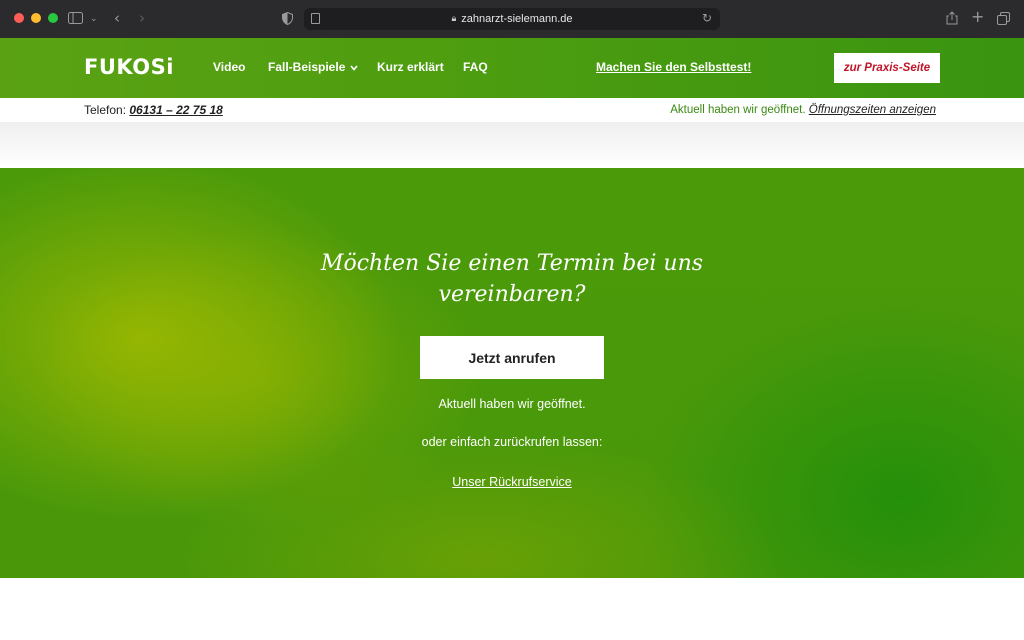  I want to click on callback-intro-text: oder einfach zurückrufen lassen:, so click(512, 442).